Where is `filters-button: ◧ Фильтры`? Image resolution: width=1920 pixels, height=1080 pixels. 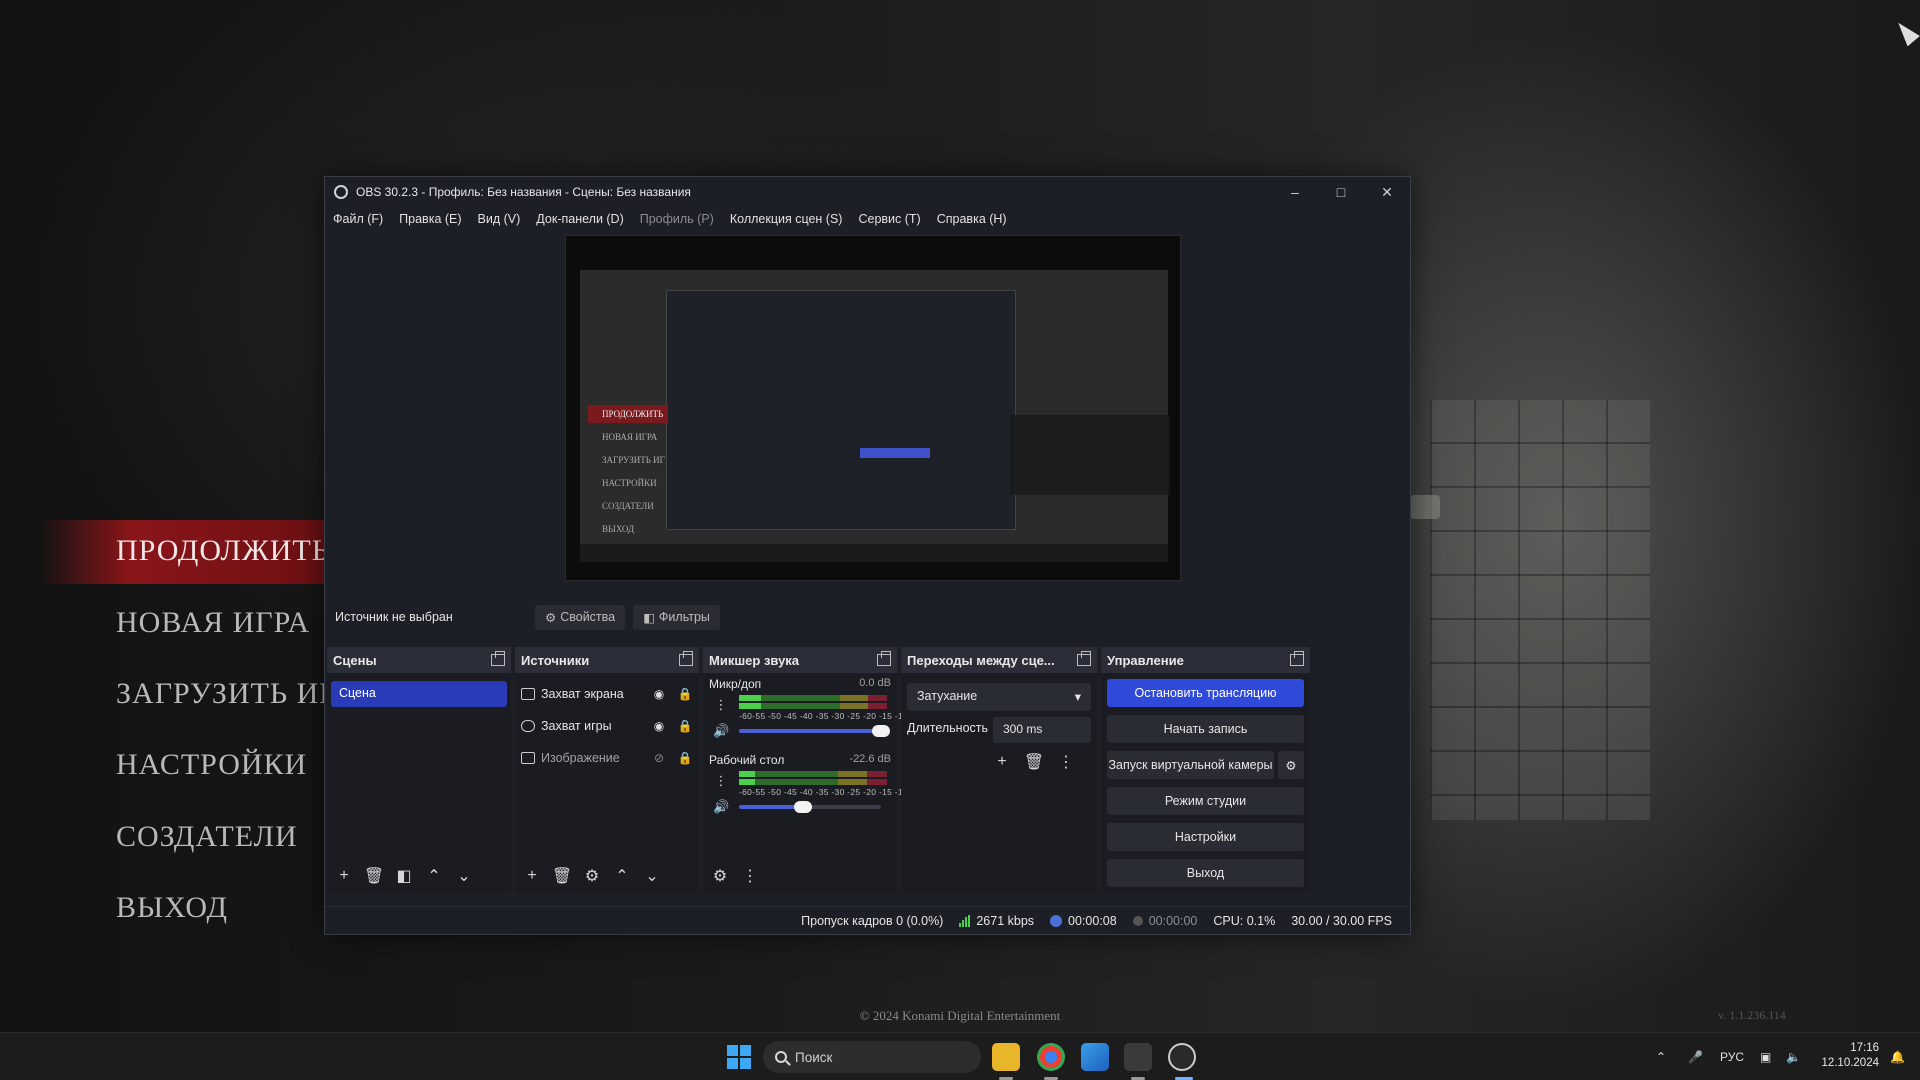 filters-button: ◧ Фильтры is located at coordinates (676, 617).